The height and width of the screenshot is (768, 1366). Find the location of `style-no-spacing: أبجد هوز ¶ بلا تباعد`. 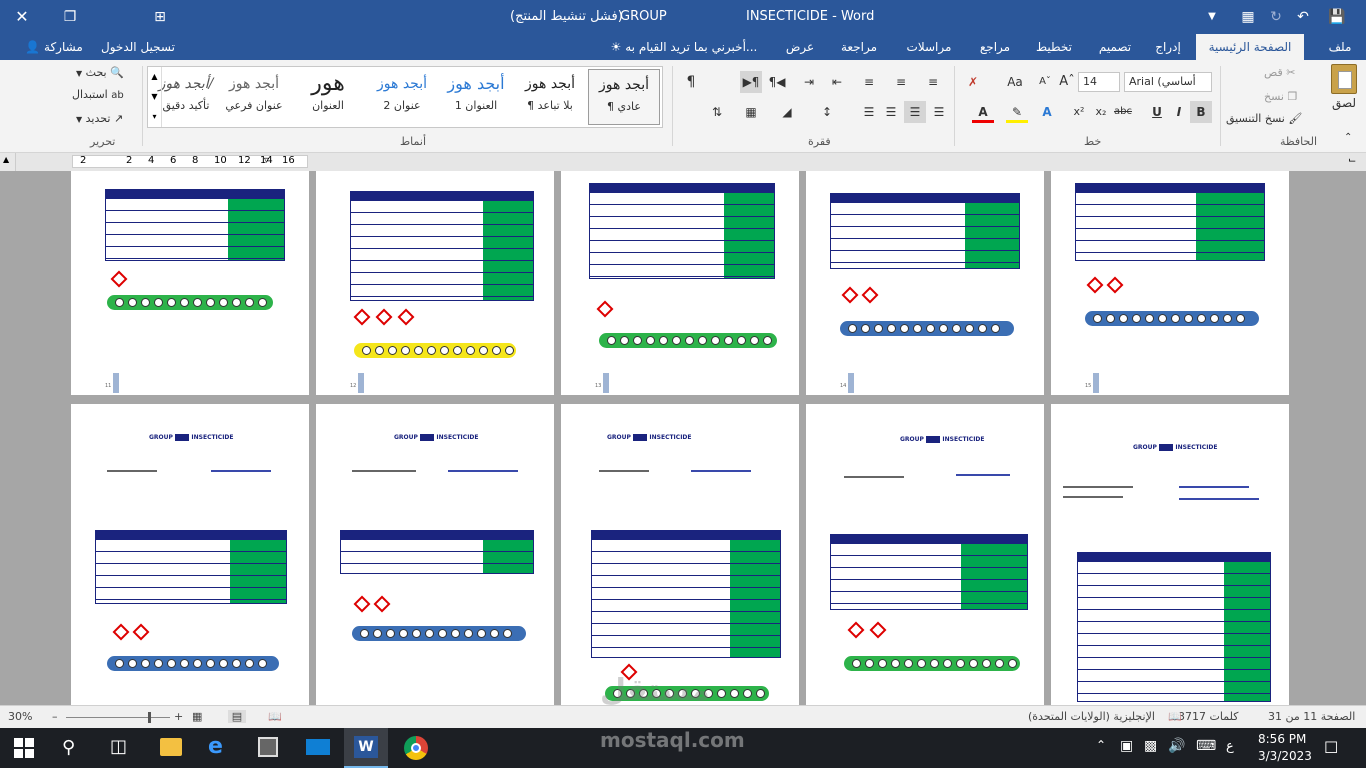

style-no-spacing: أبجد هوز ¶ بلا تباعد is located at coordinates (550, 97).